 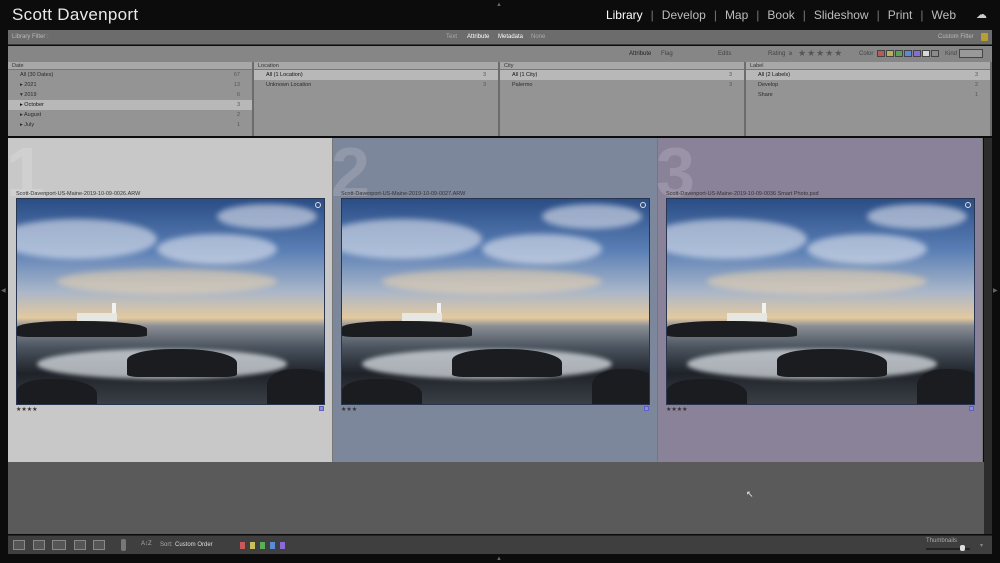 I want to click on painter-icon, so click(x=123, y=545).